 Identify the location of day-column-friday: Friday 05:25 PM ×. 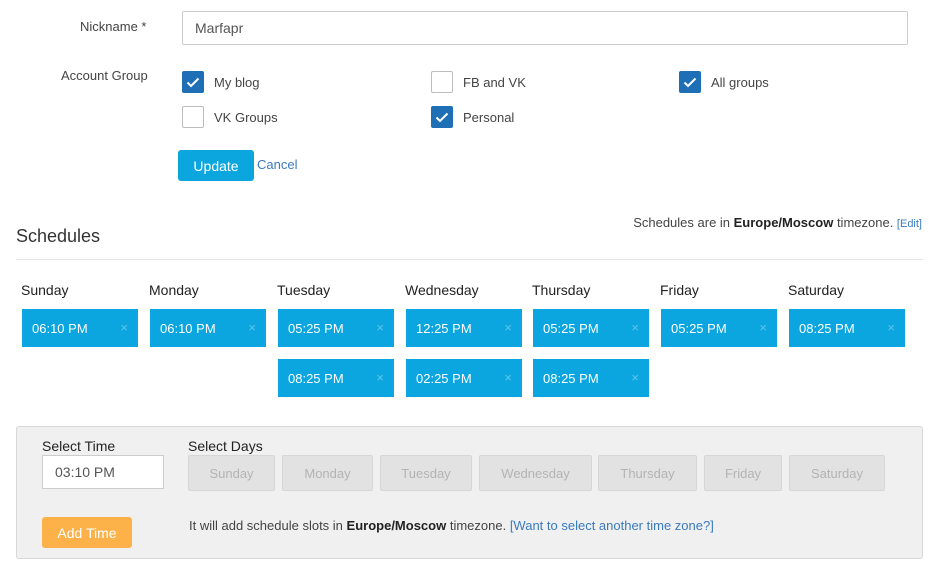
(716, 314).